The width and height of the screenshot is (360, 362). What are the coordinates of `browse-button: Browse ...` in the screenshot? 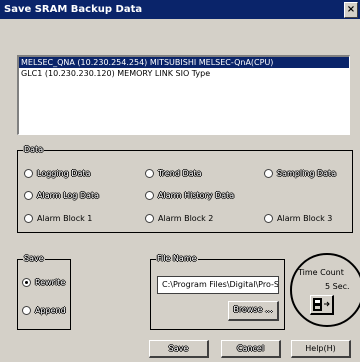 It's located at (253, 311).